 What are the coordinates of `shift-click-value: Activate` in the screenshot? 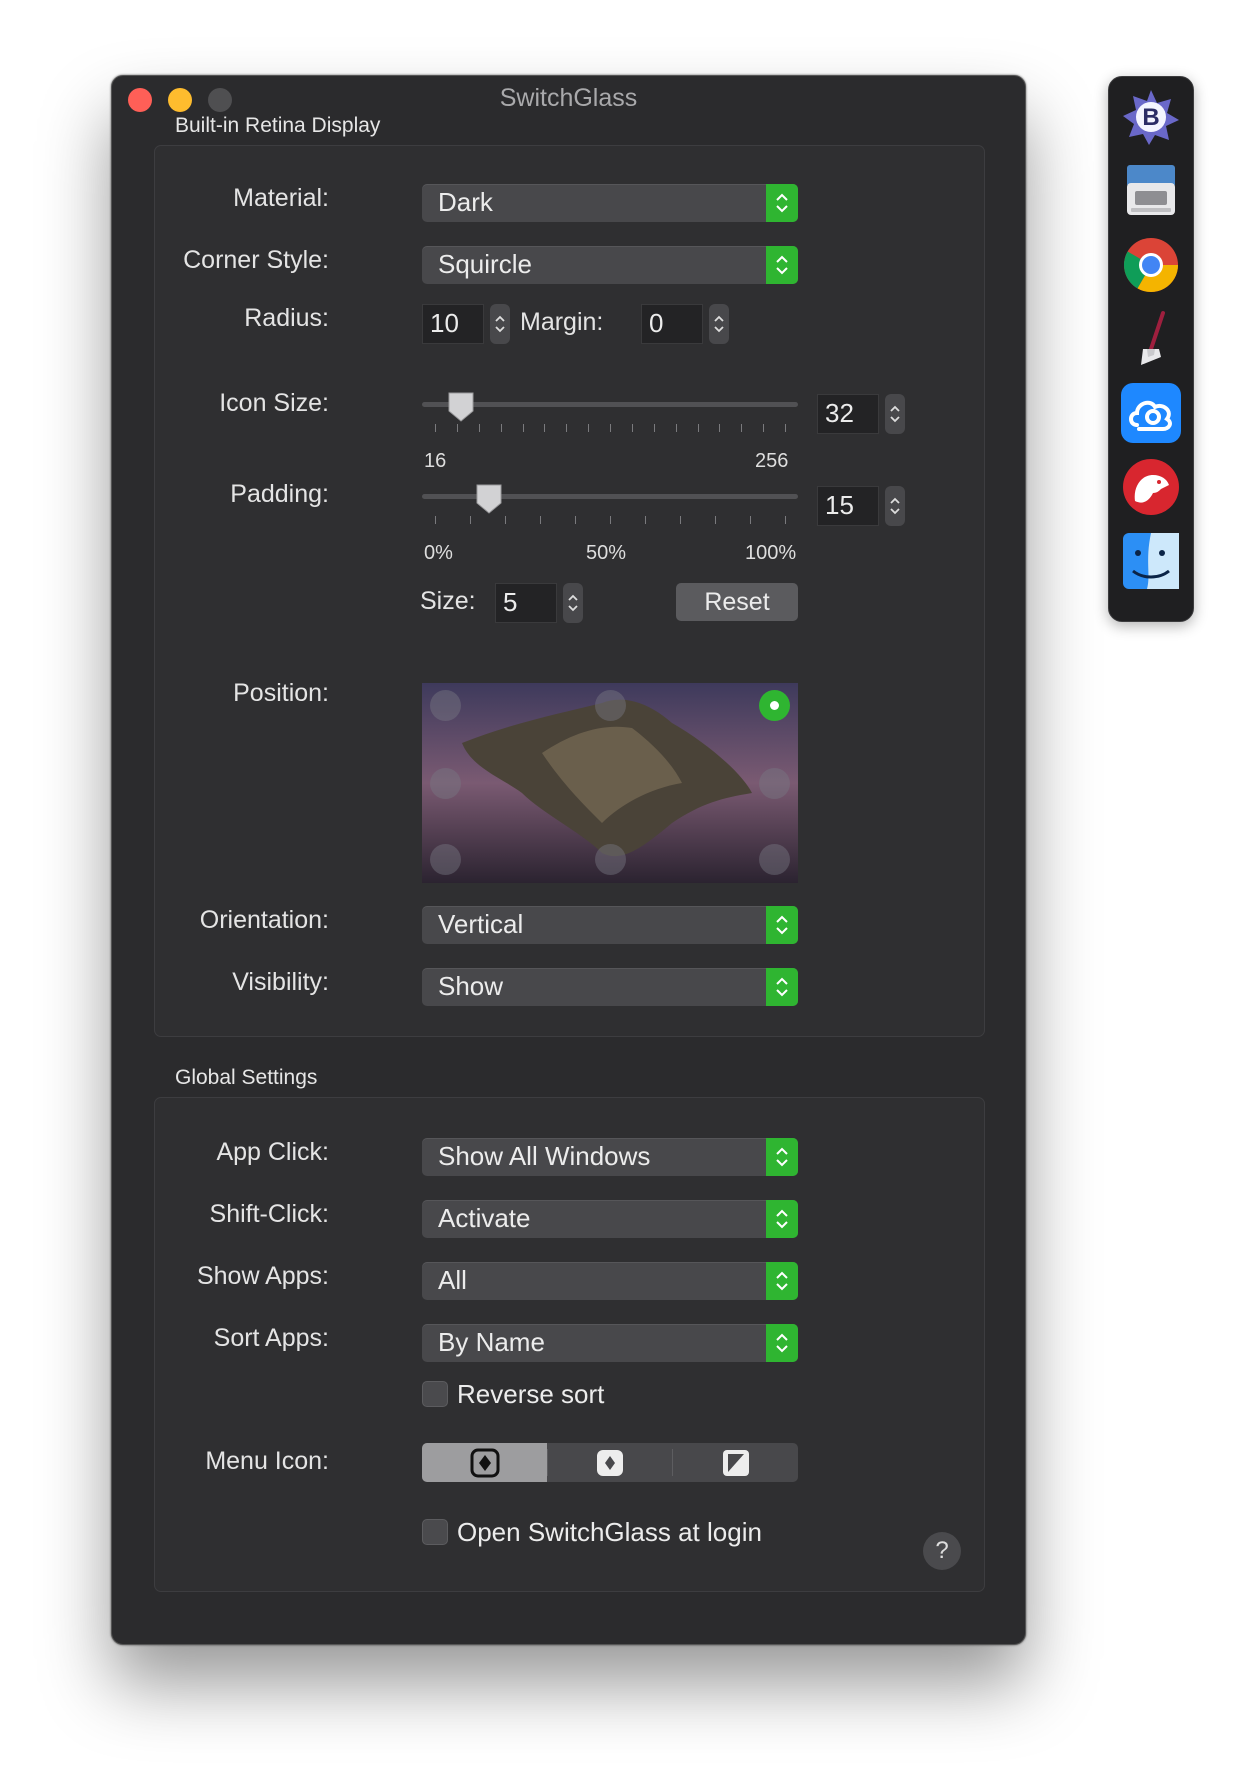 It's located at (484, 1218).